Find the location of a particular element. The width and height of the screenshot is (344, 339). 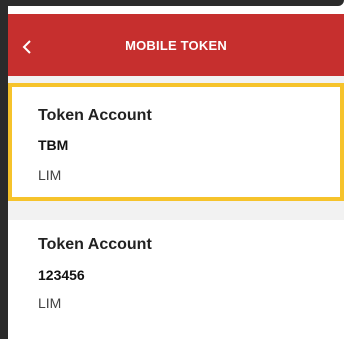

token-account-value: TBM is located at coordinates (53, 145).